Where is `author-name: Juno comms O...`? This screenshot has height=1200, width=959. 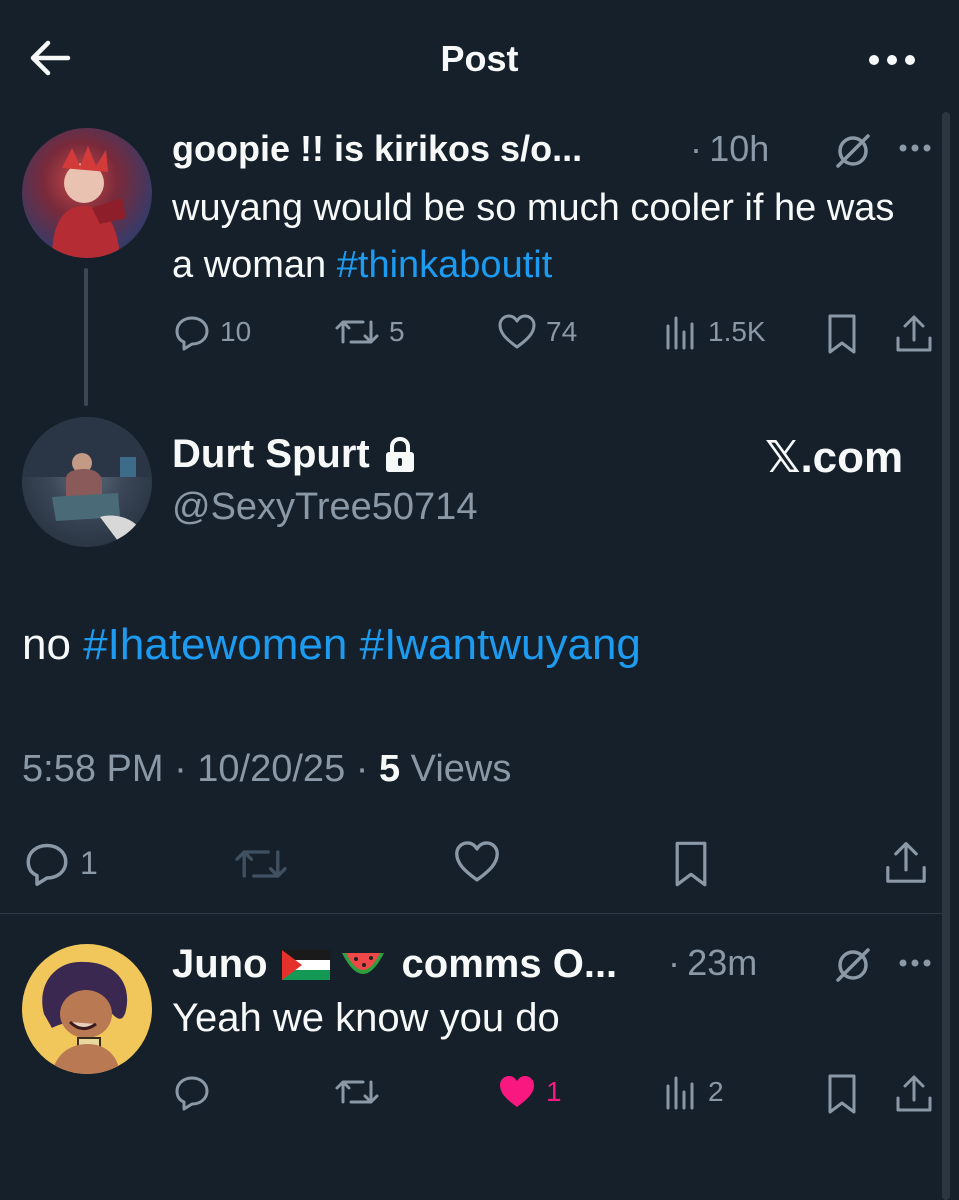
author-name: Juno comms O... is located at coordinates (394, 964).